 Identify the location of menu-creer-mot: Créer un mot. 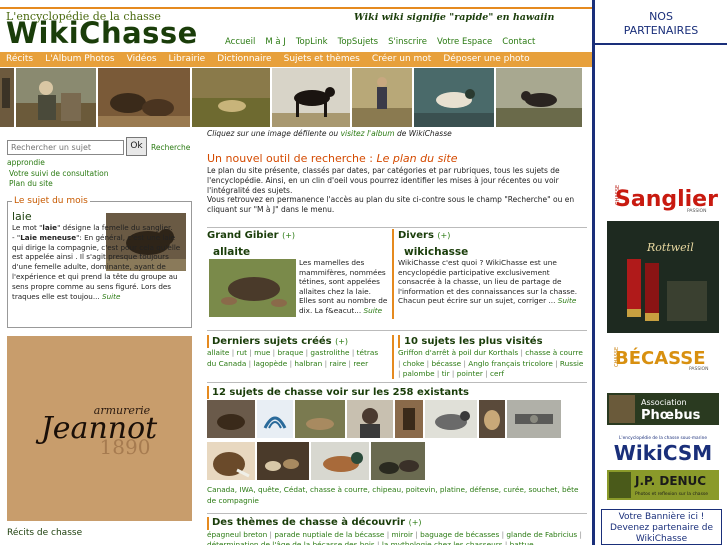
(402, 59).